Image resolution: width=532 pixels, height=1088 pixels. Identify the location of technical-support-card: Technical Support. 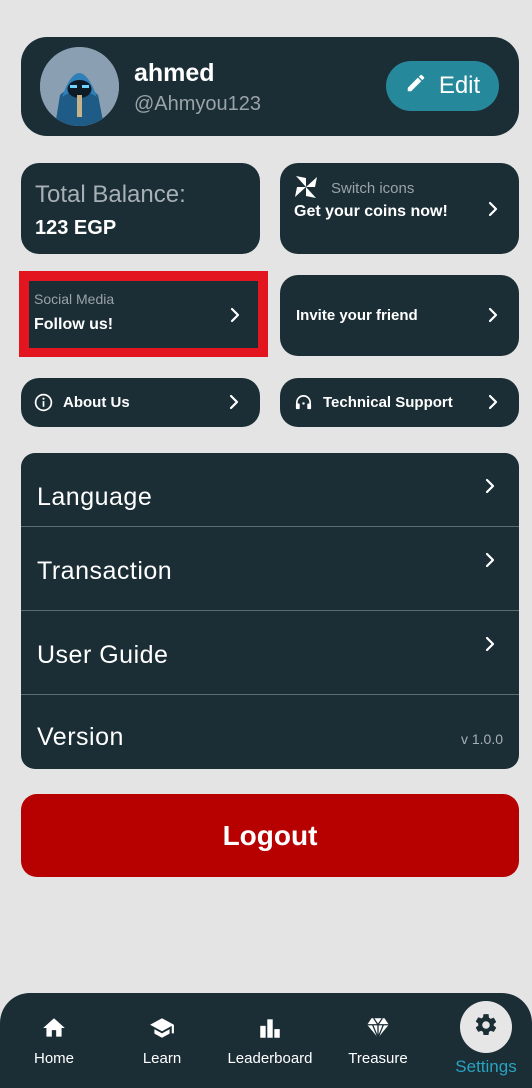
(399, 402).